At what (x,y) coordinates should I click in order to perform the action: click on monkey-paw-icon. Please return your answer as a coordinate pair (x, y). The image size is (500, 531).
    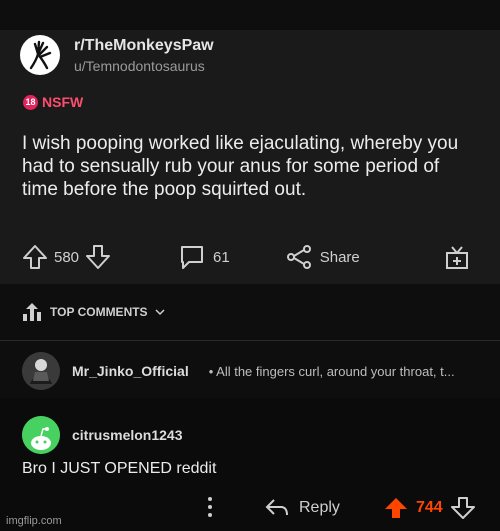
    Looking at the image, I should click on (40, 55).